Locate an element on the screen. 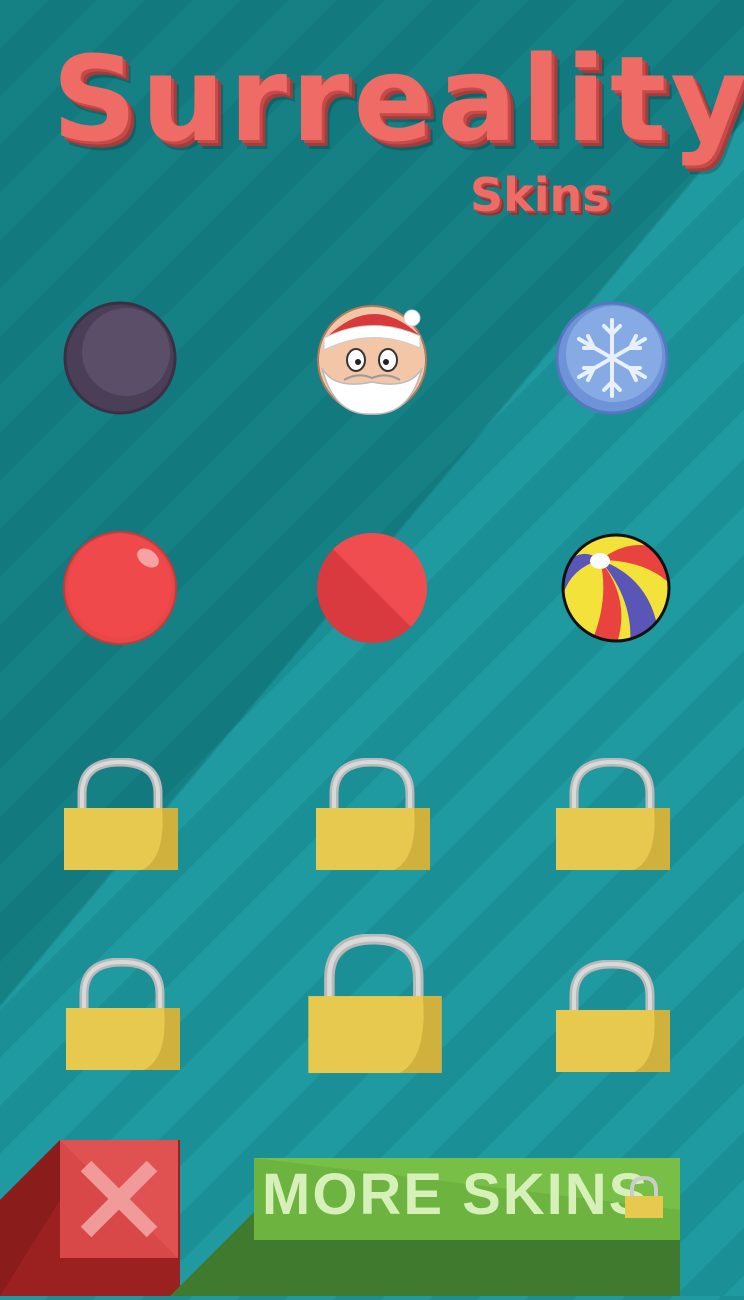 Image resolution: width=744 pixels, height=1300 pixels. skin-snowflake-ball is located at coordinates (611, 358).